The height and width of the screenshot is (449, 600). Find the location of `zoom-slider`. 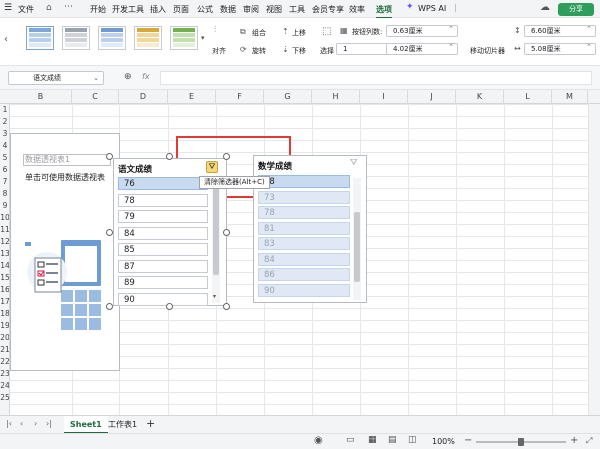

zoom-slider is located at coordinates (521, 442).